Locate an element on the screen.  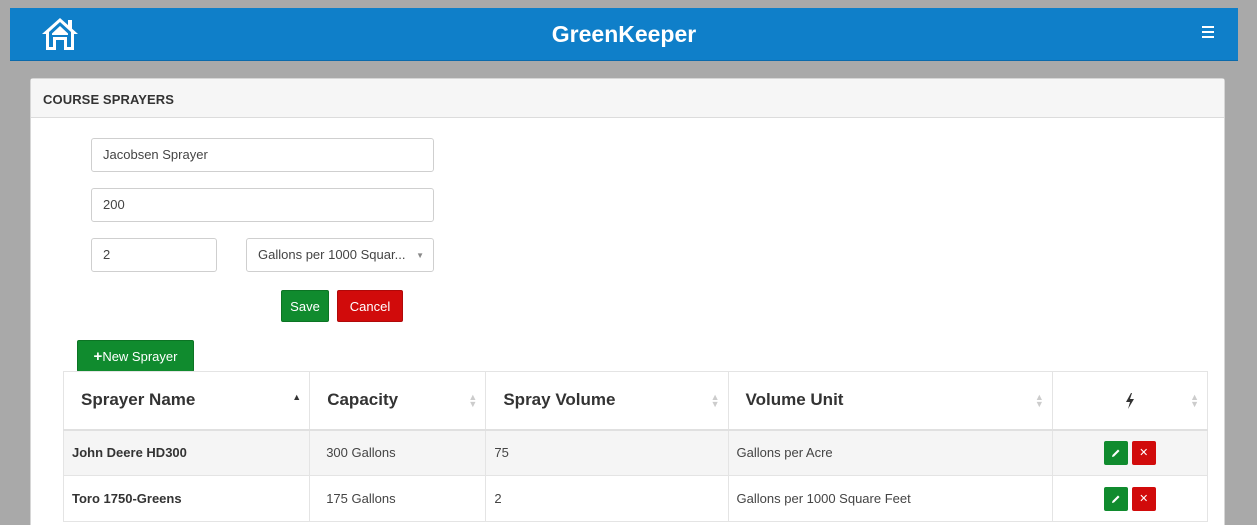
lightning-bolt-icon is located at coordinates (1130, 399).